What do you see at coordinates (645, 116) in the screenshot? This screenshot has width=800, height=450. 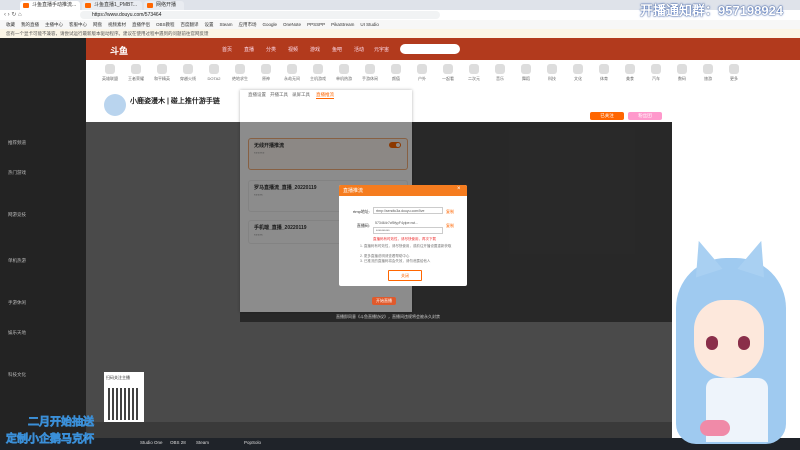 I see `fan-club-button: 粉丝团` at bounding box center [645, 116].